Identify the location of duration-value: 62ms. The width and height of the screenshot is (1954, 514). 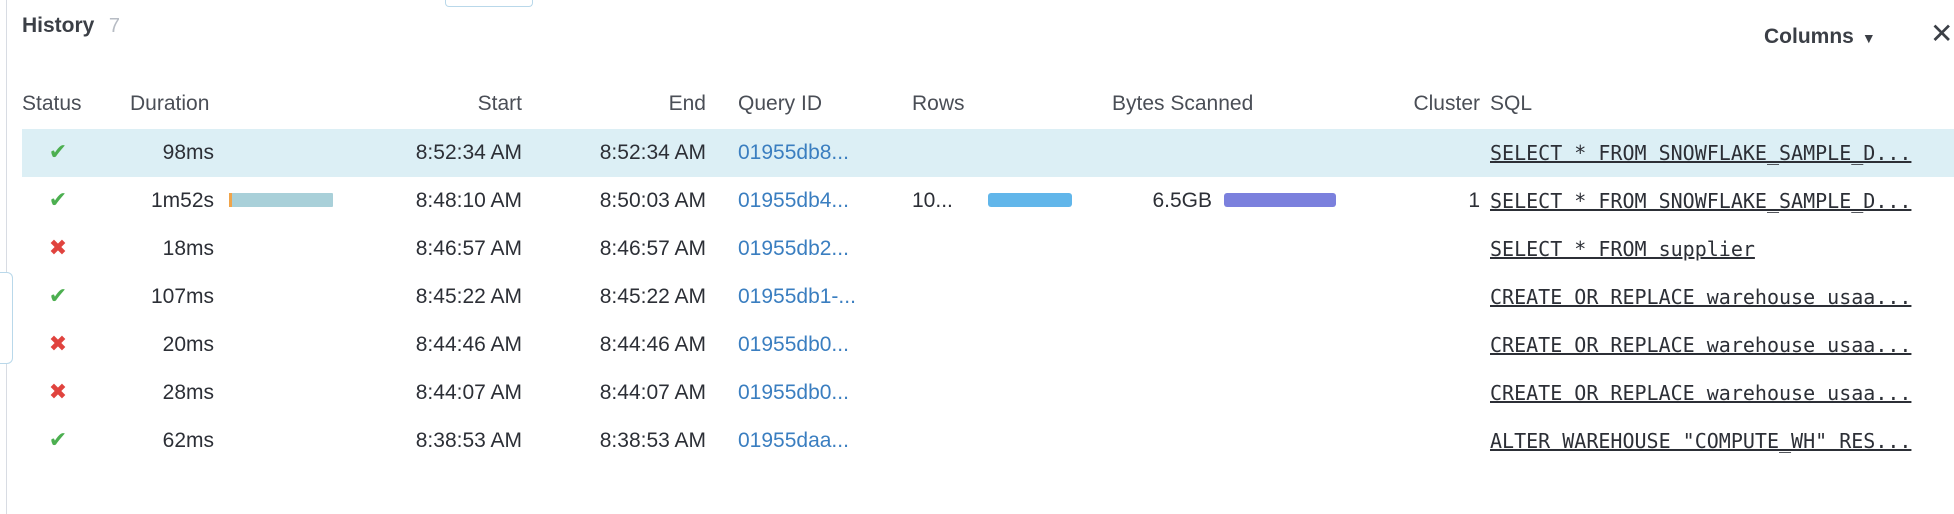
(188, 440).